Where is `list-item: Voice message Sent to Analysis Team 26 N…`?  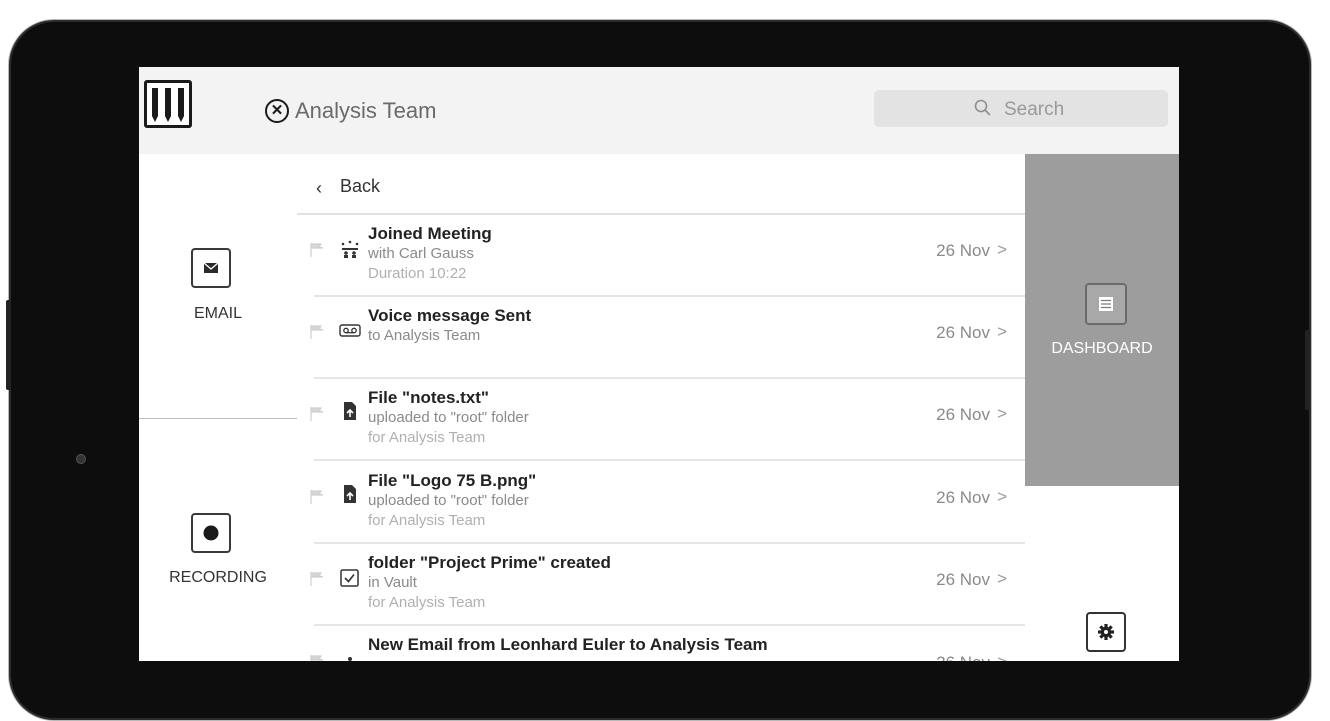
list-item: Voice message Sent to Analysis Team 26 N… is located at coordinates (667, 338).